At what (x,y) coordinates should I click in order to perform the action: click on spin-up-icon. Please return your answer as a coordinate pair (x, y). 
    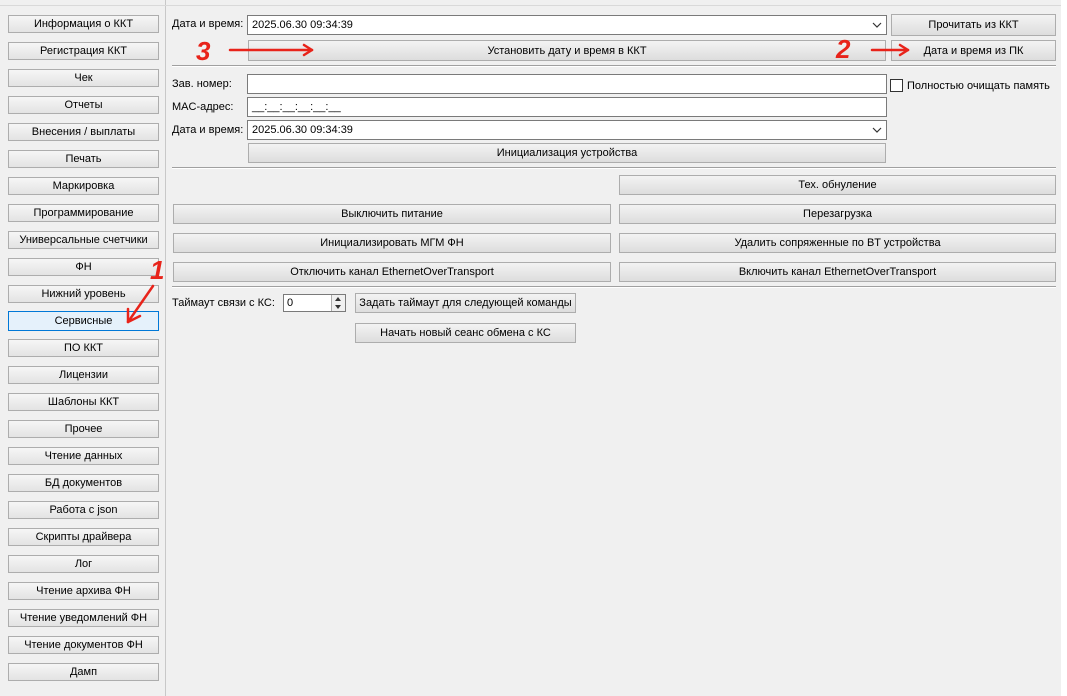
    Looking at the image, I should click on (338, 299).